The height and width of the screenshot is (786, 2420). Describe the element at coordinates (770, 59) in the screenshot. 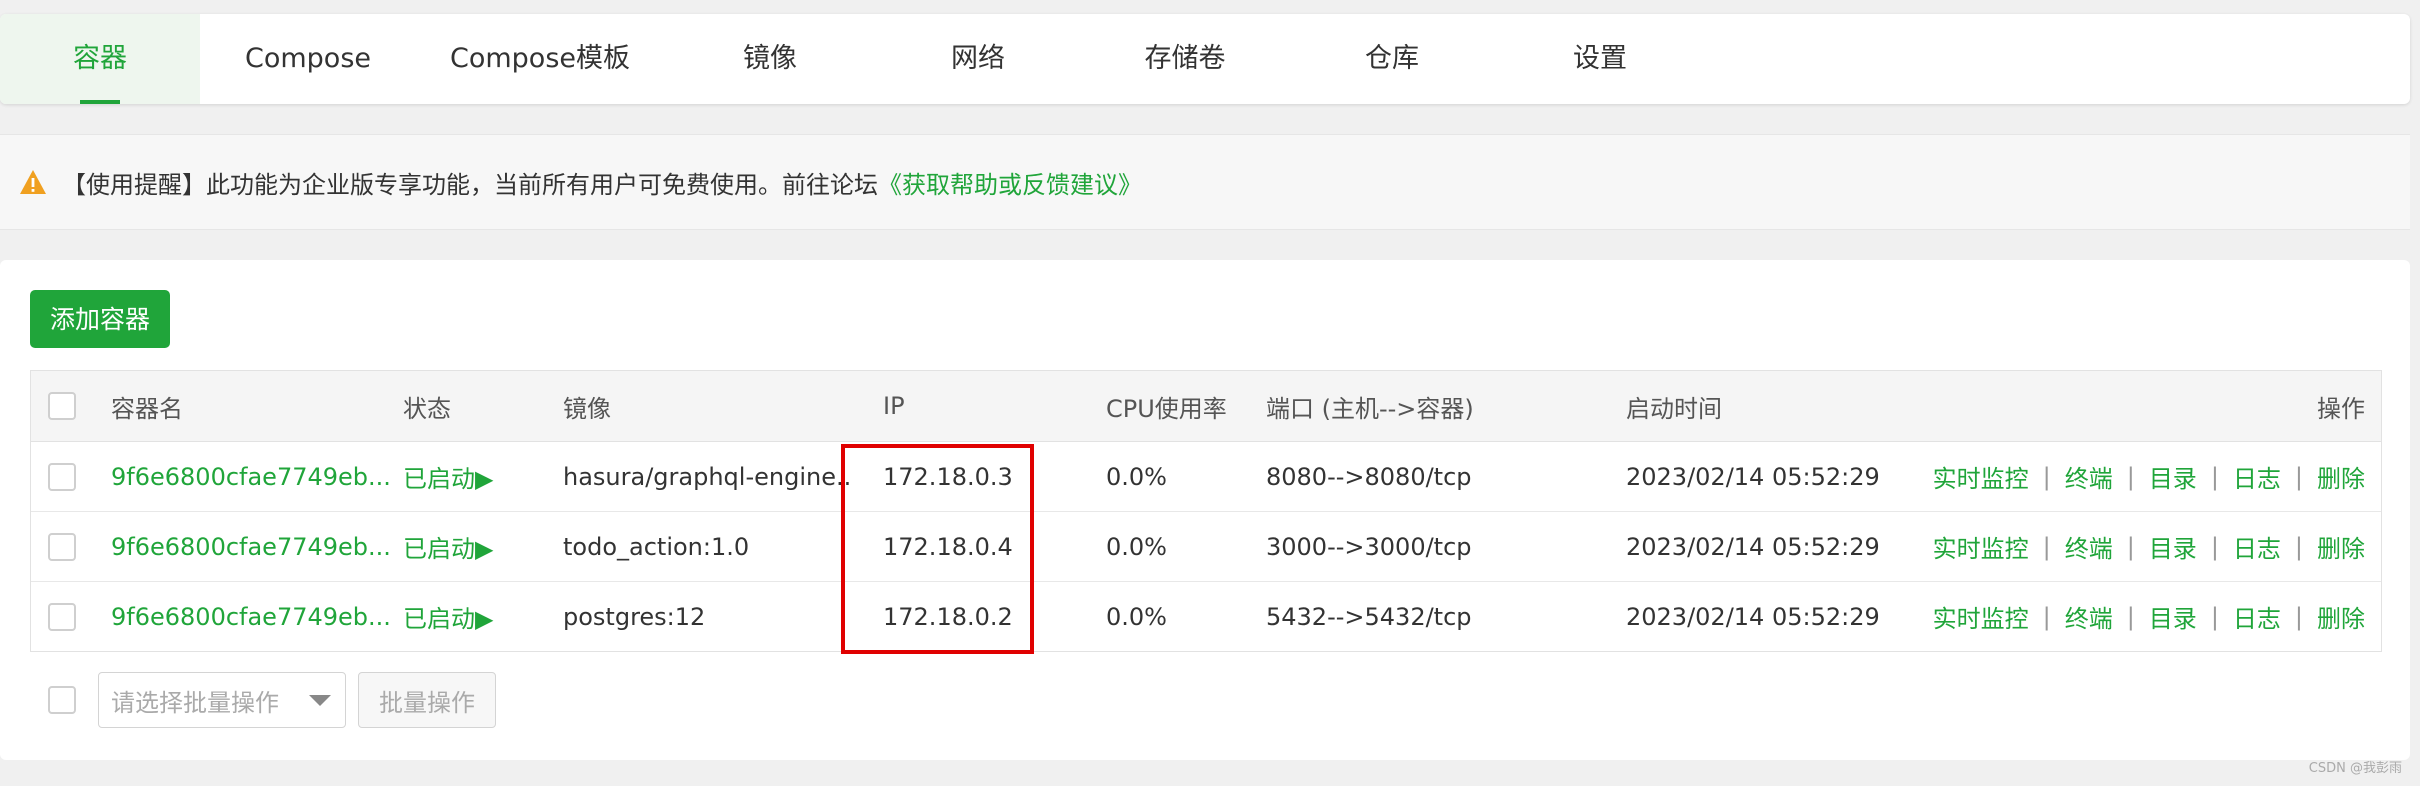

I see `tab-images: 镜像` at that location.